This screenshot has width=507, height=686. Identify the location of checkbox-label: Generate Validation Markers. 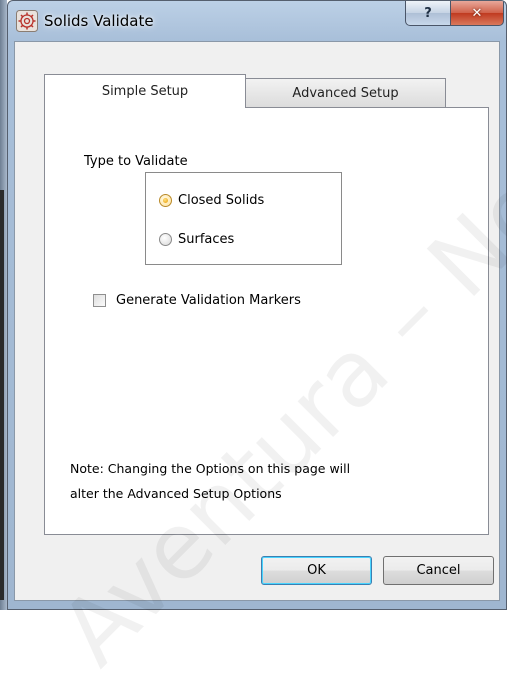
(208, 300).